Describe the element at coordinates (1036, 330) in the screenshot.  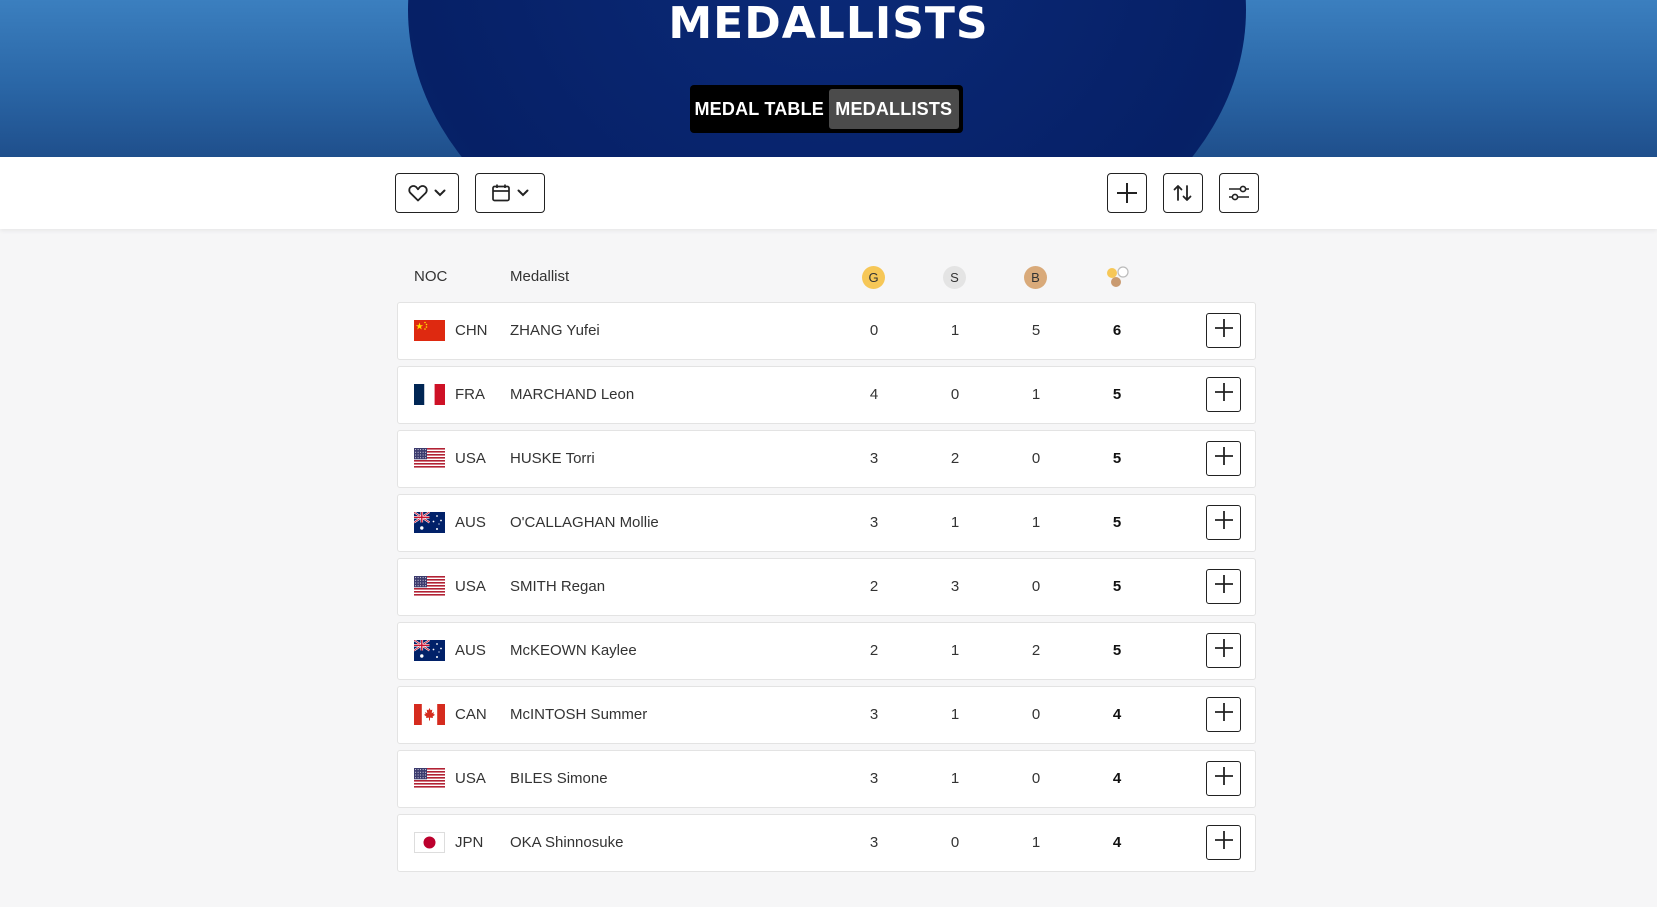
I see `bronze-count: 5` at that location.